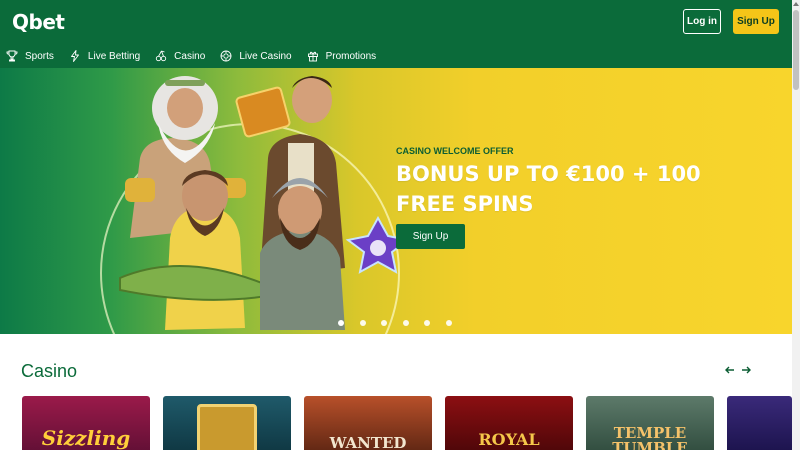 Image resolution: width=800 pixels, height=450 pixels. I want to click on game-title: ROYAL, so click(509, 439).